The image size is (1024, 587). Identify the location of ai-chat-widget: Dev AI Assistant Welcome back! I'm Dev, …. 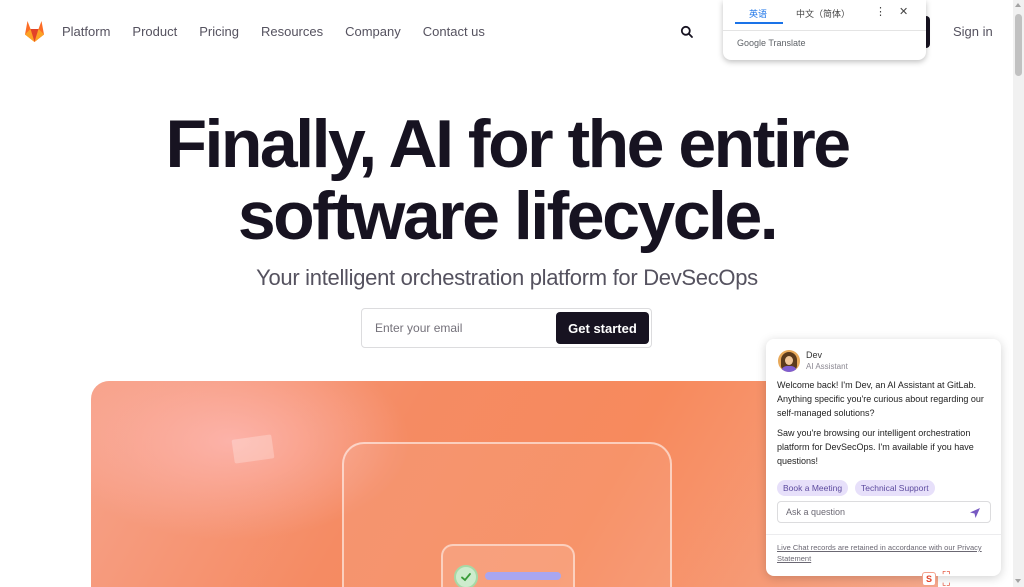
(883, 457).